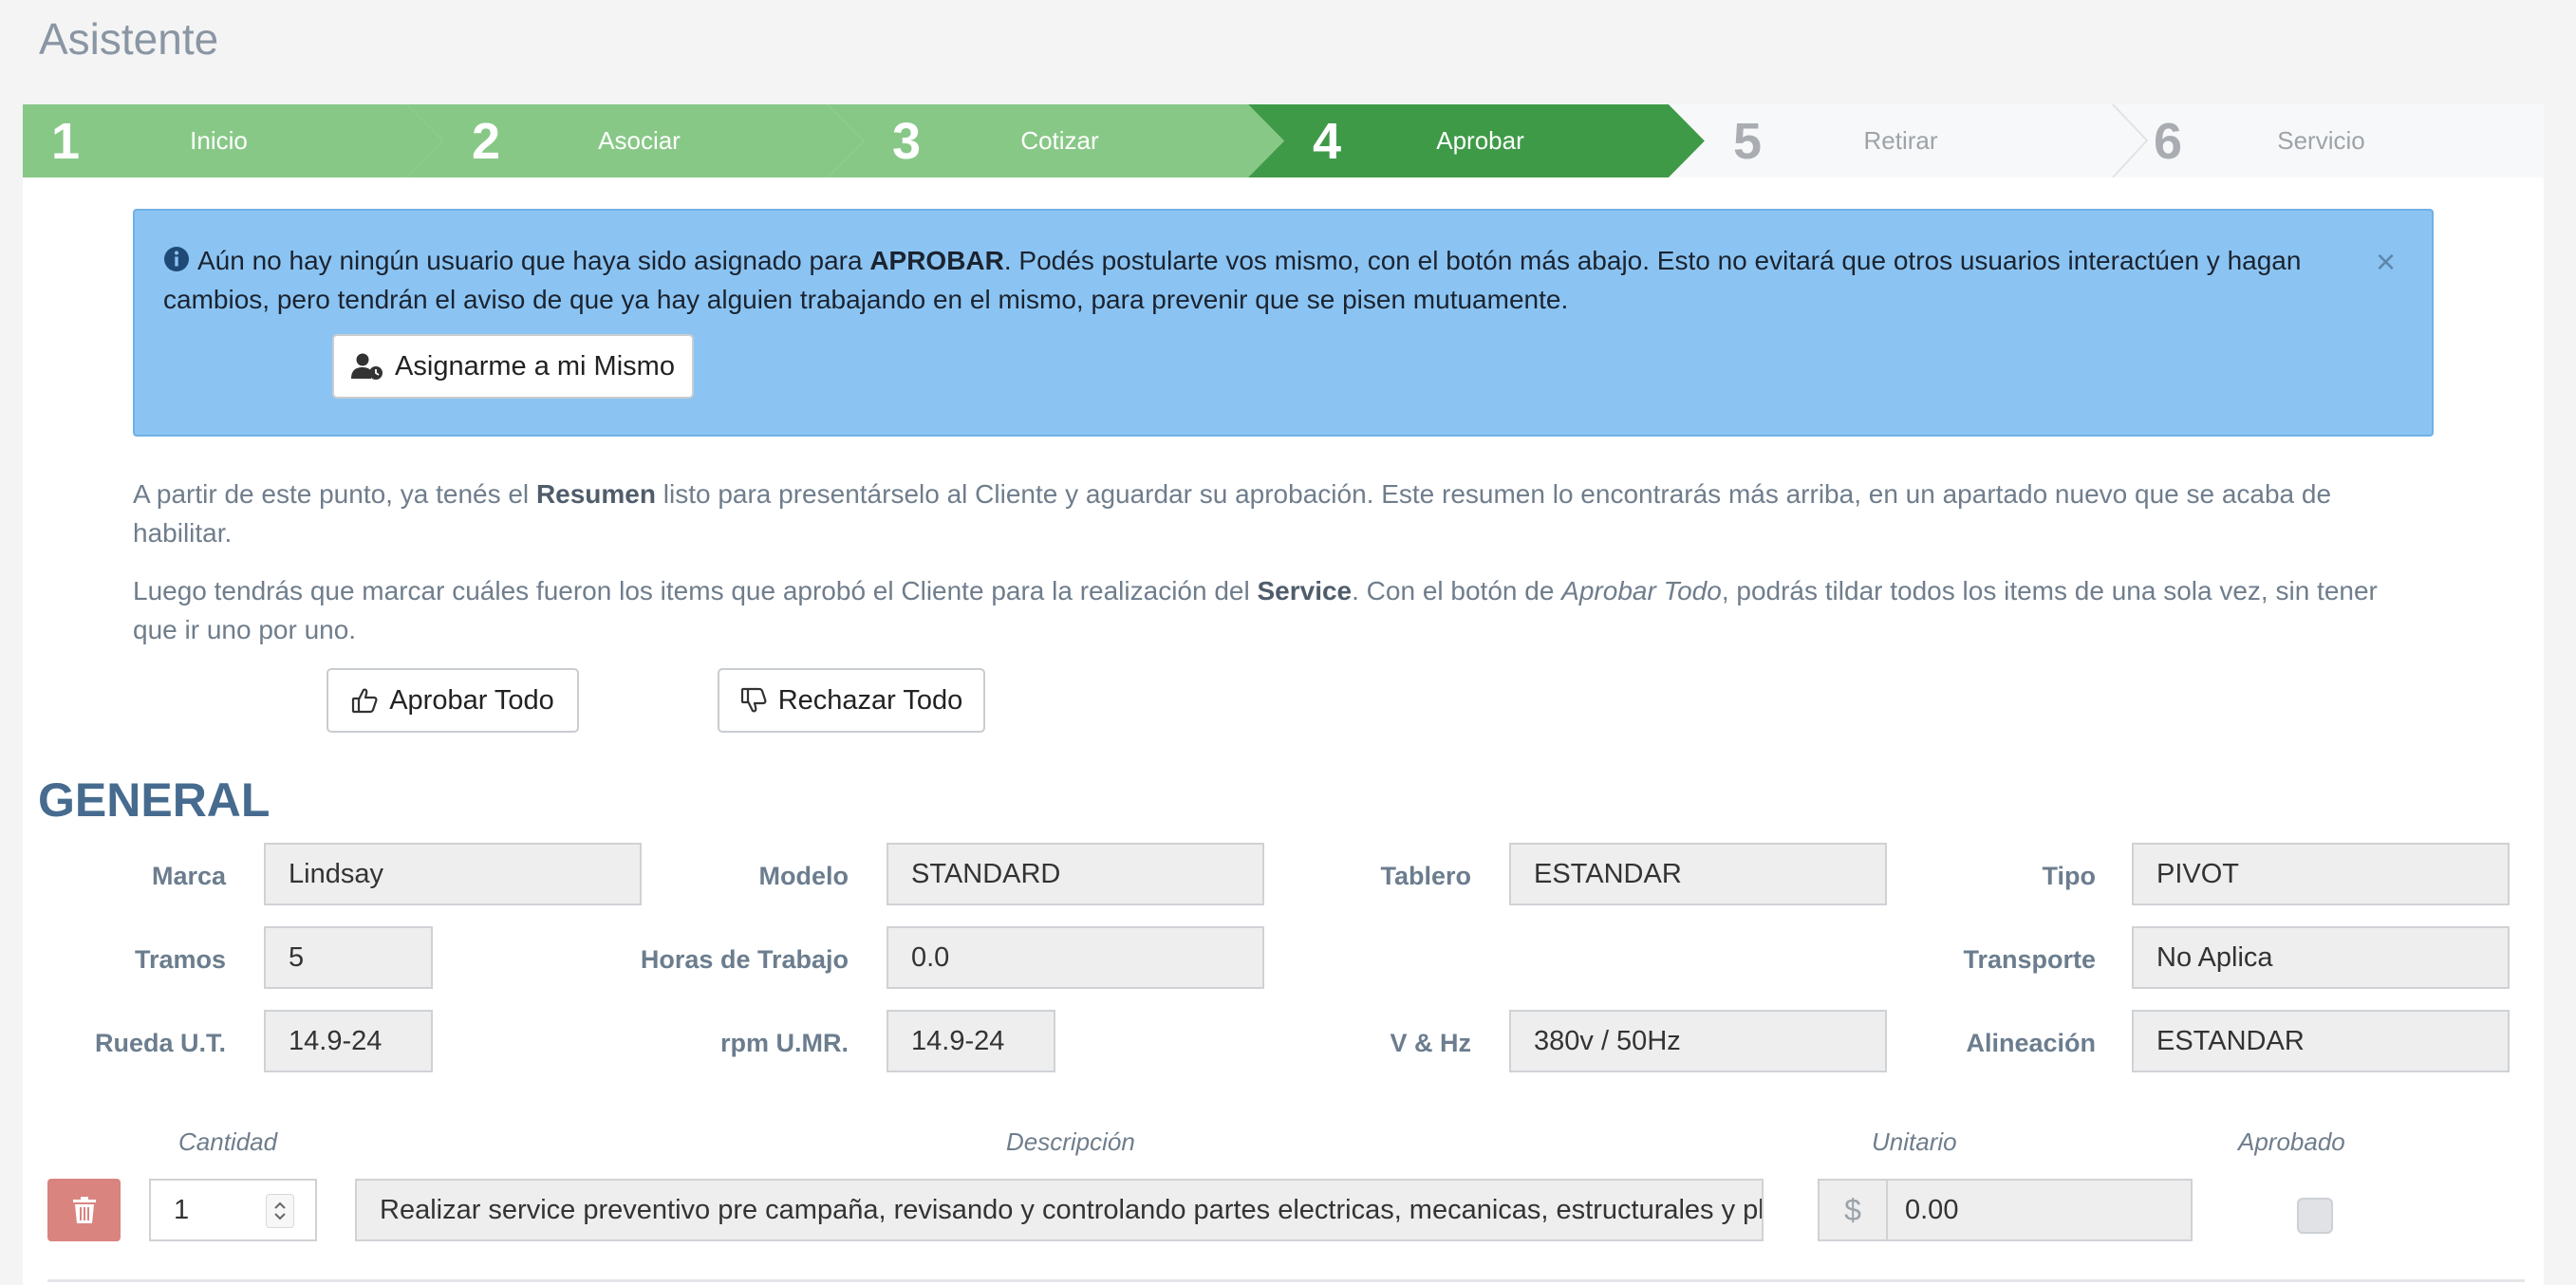  I want to click on marca-field: Lindsay, so click(453, 874).